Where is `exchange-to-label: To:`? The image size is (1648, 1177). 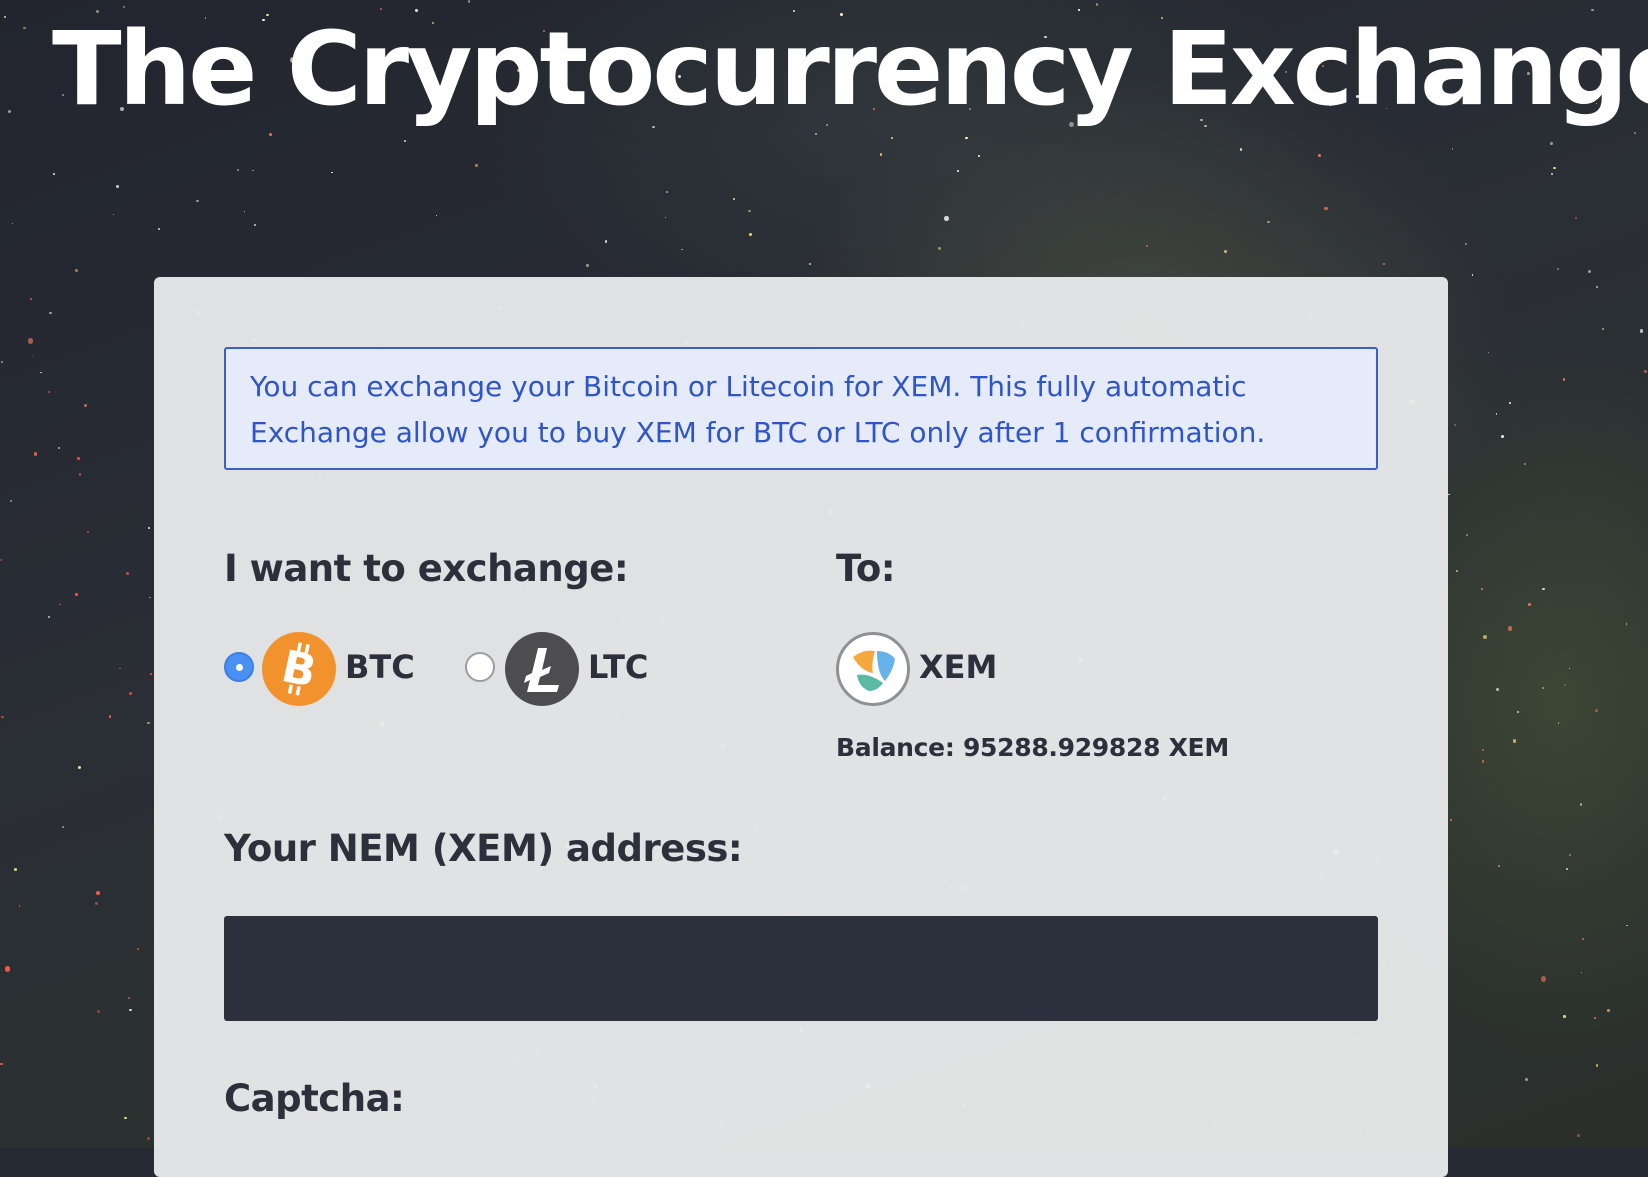 exchange-to-label: To: is located at coordinates (866, 568).